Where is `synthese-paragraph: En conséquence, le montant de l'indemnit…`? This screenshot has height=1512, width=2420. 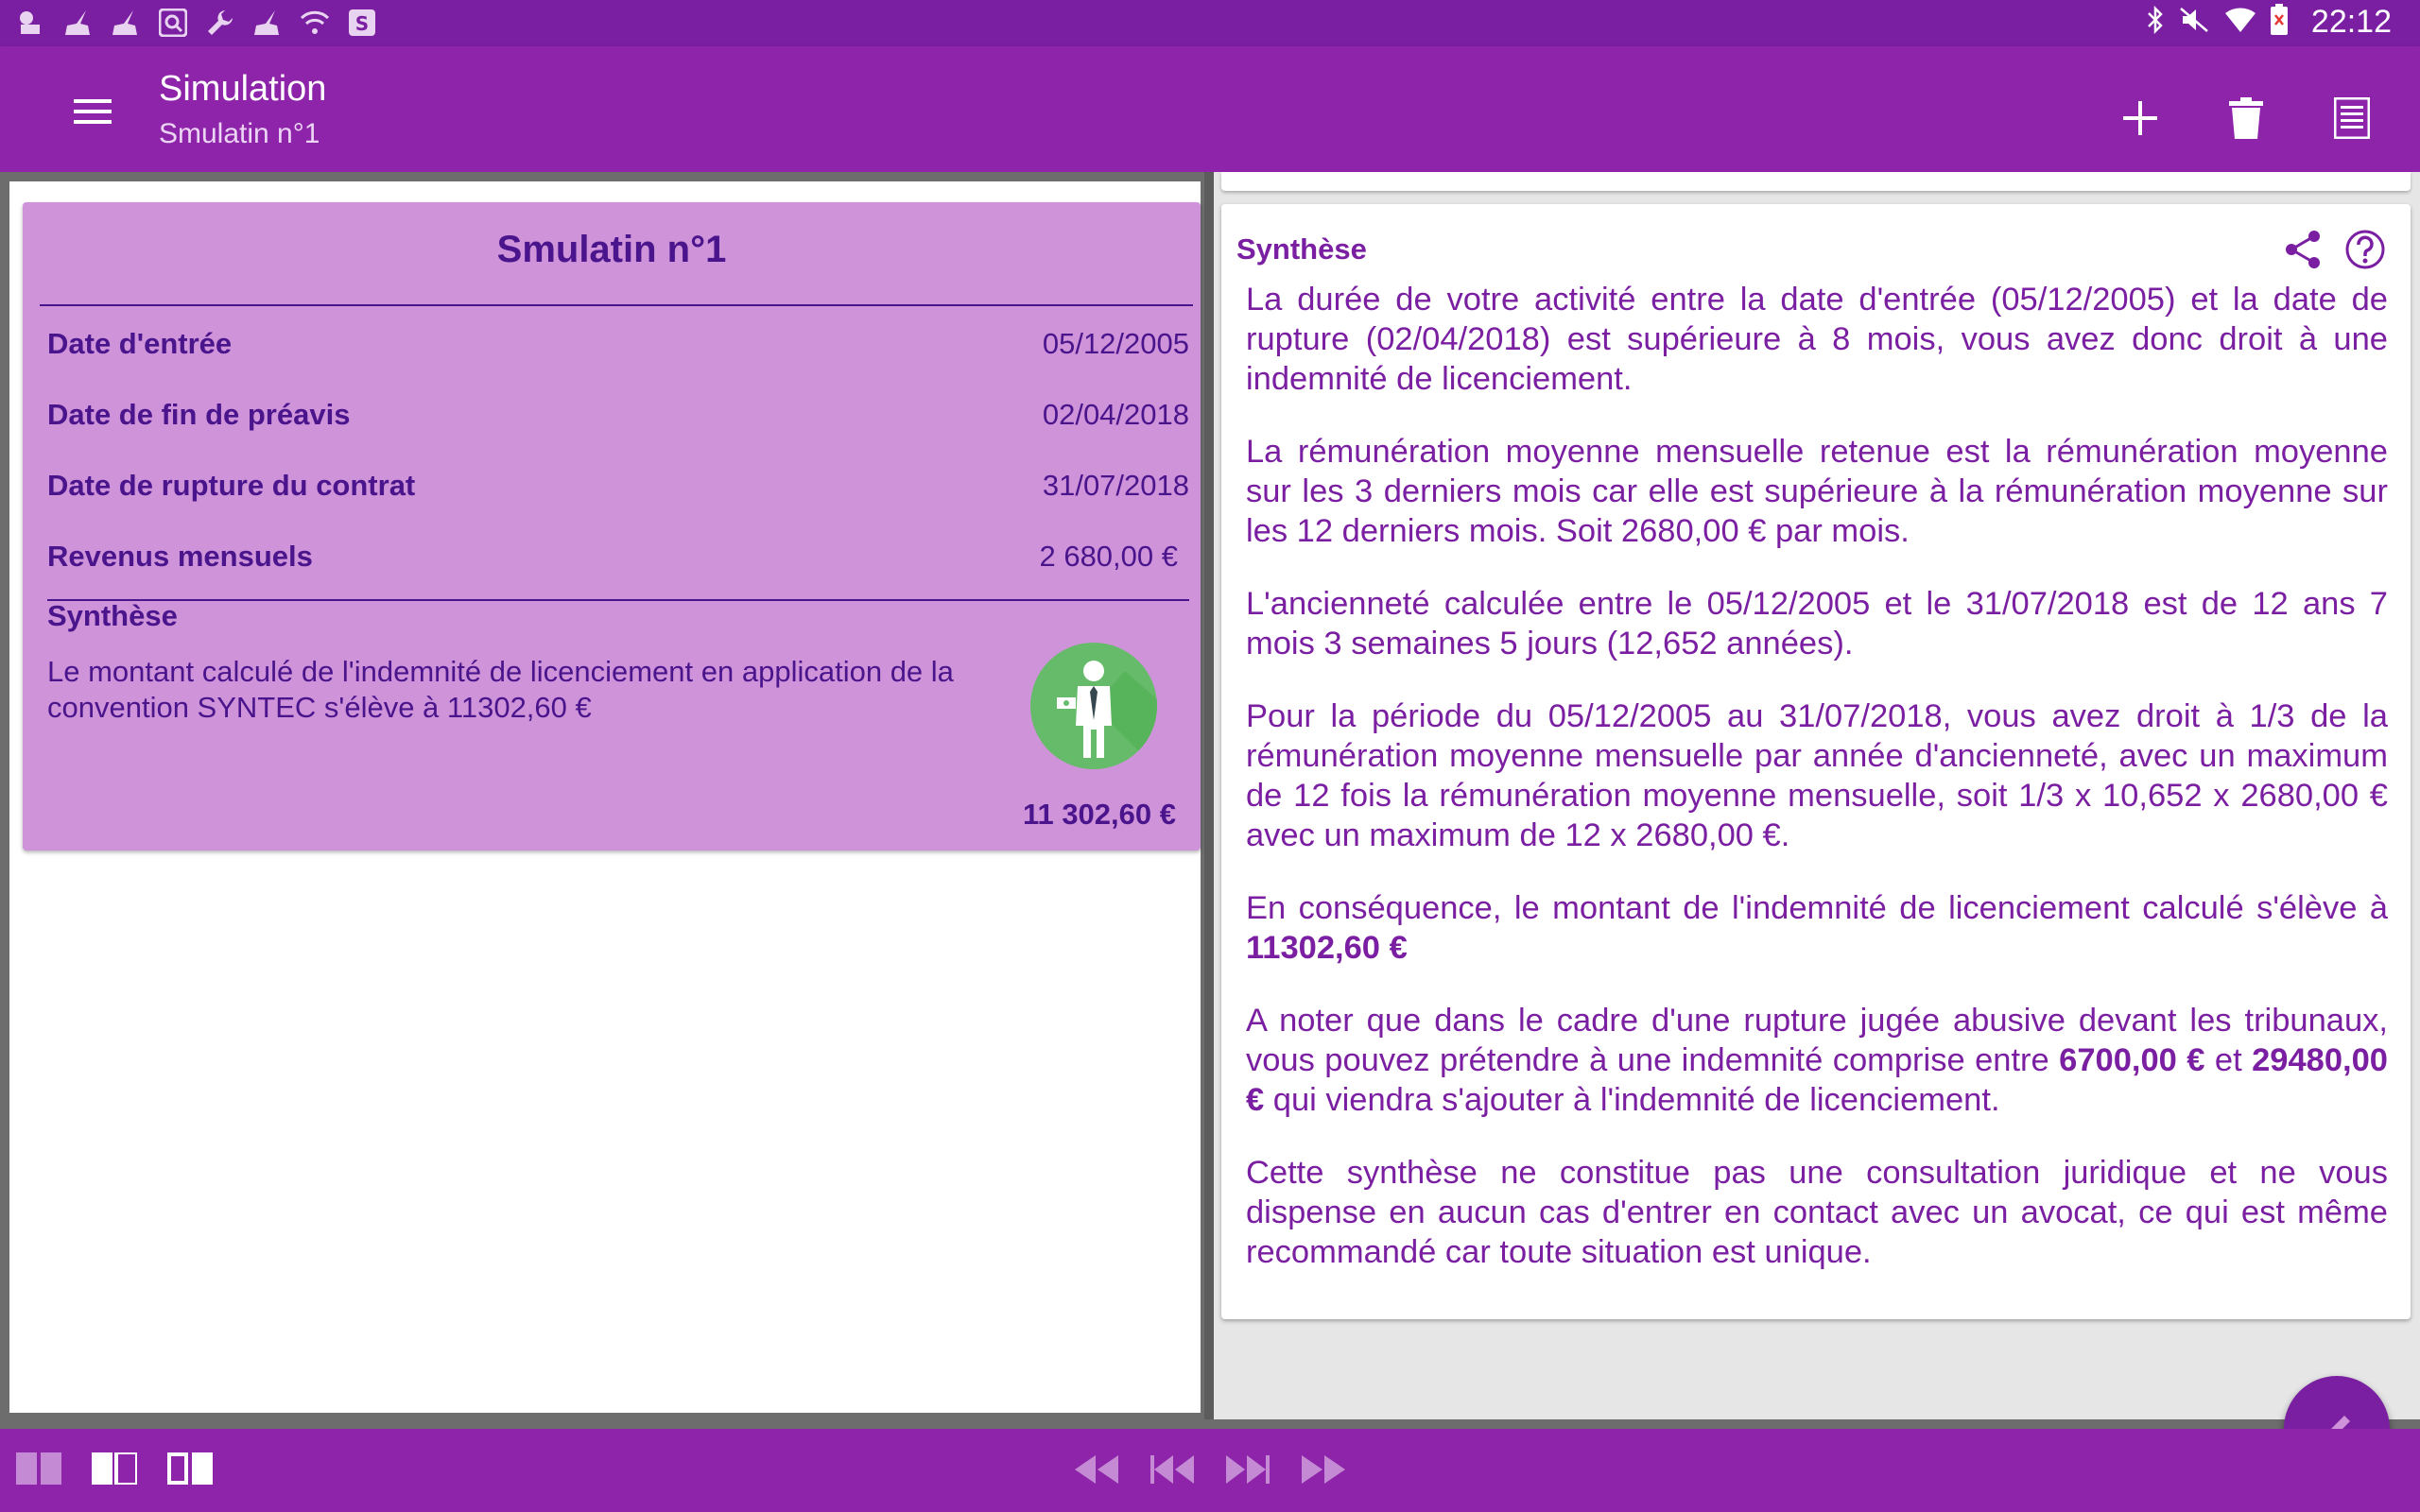 synthese-paragraph: En conséquence, le montant de l'indemnit… is located at coordinates (1817, 928).